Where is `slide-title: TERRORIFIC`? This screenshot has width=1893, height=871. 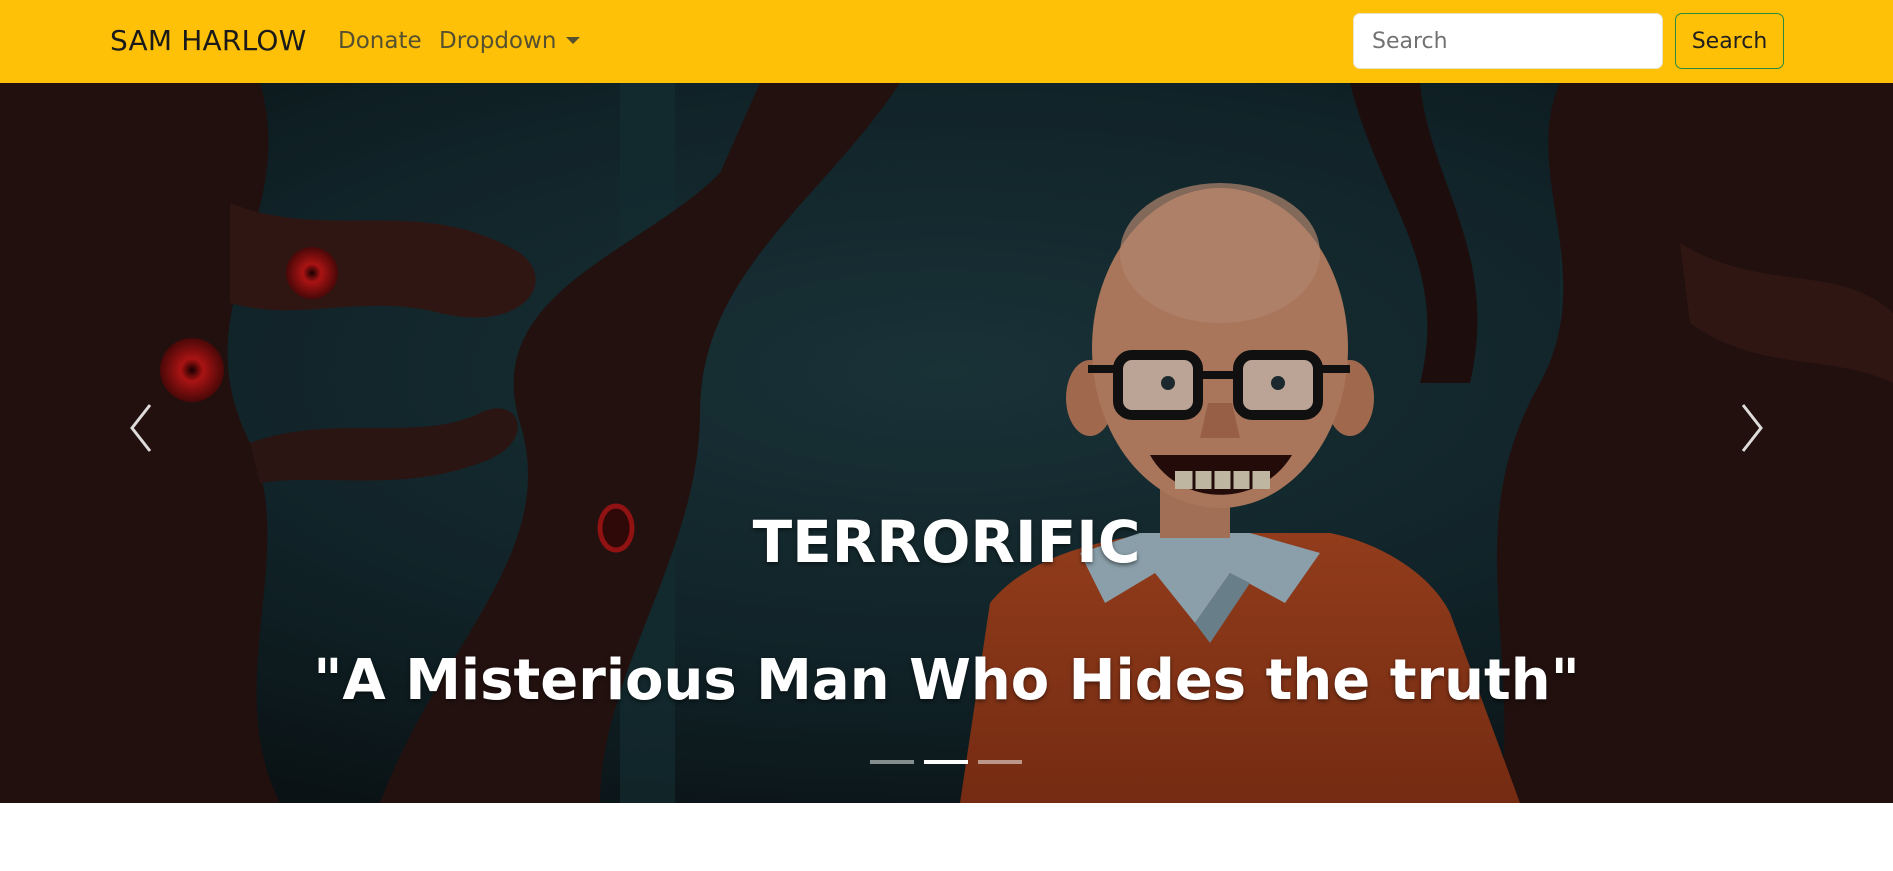 slide-title: TERRORIFIC is located at coordinates (946, 542).